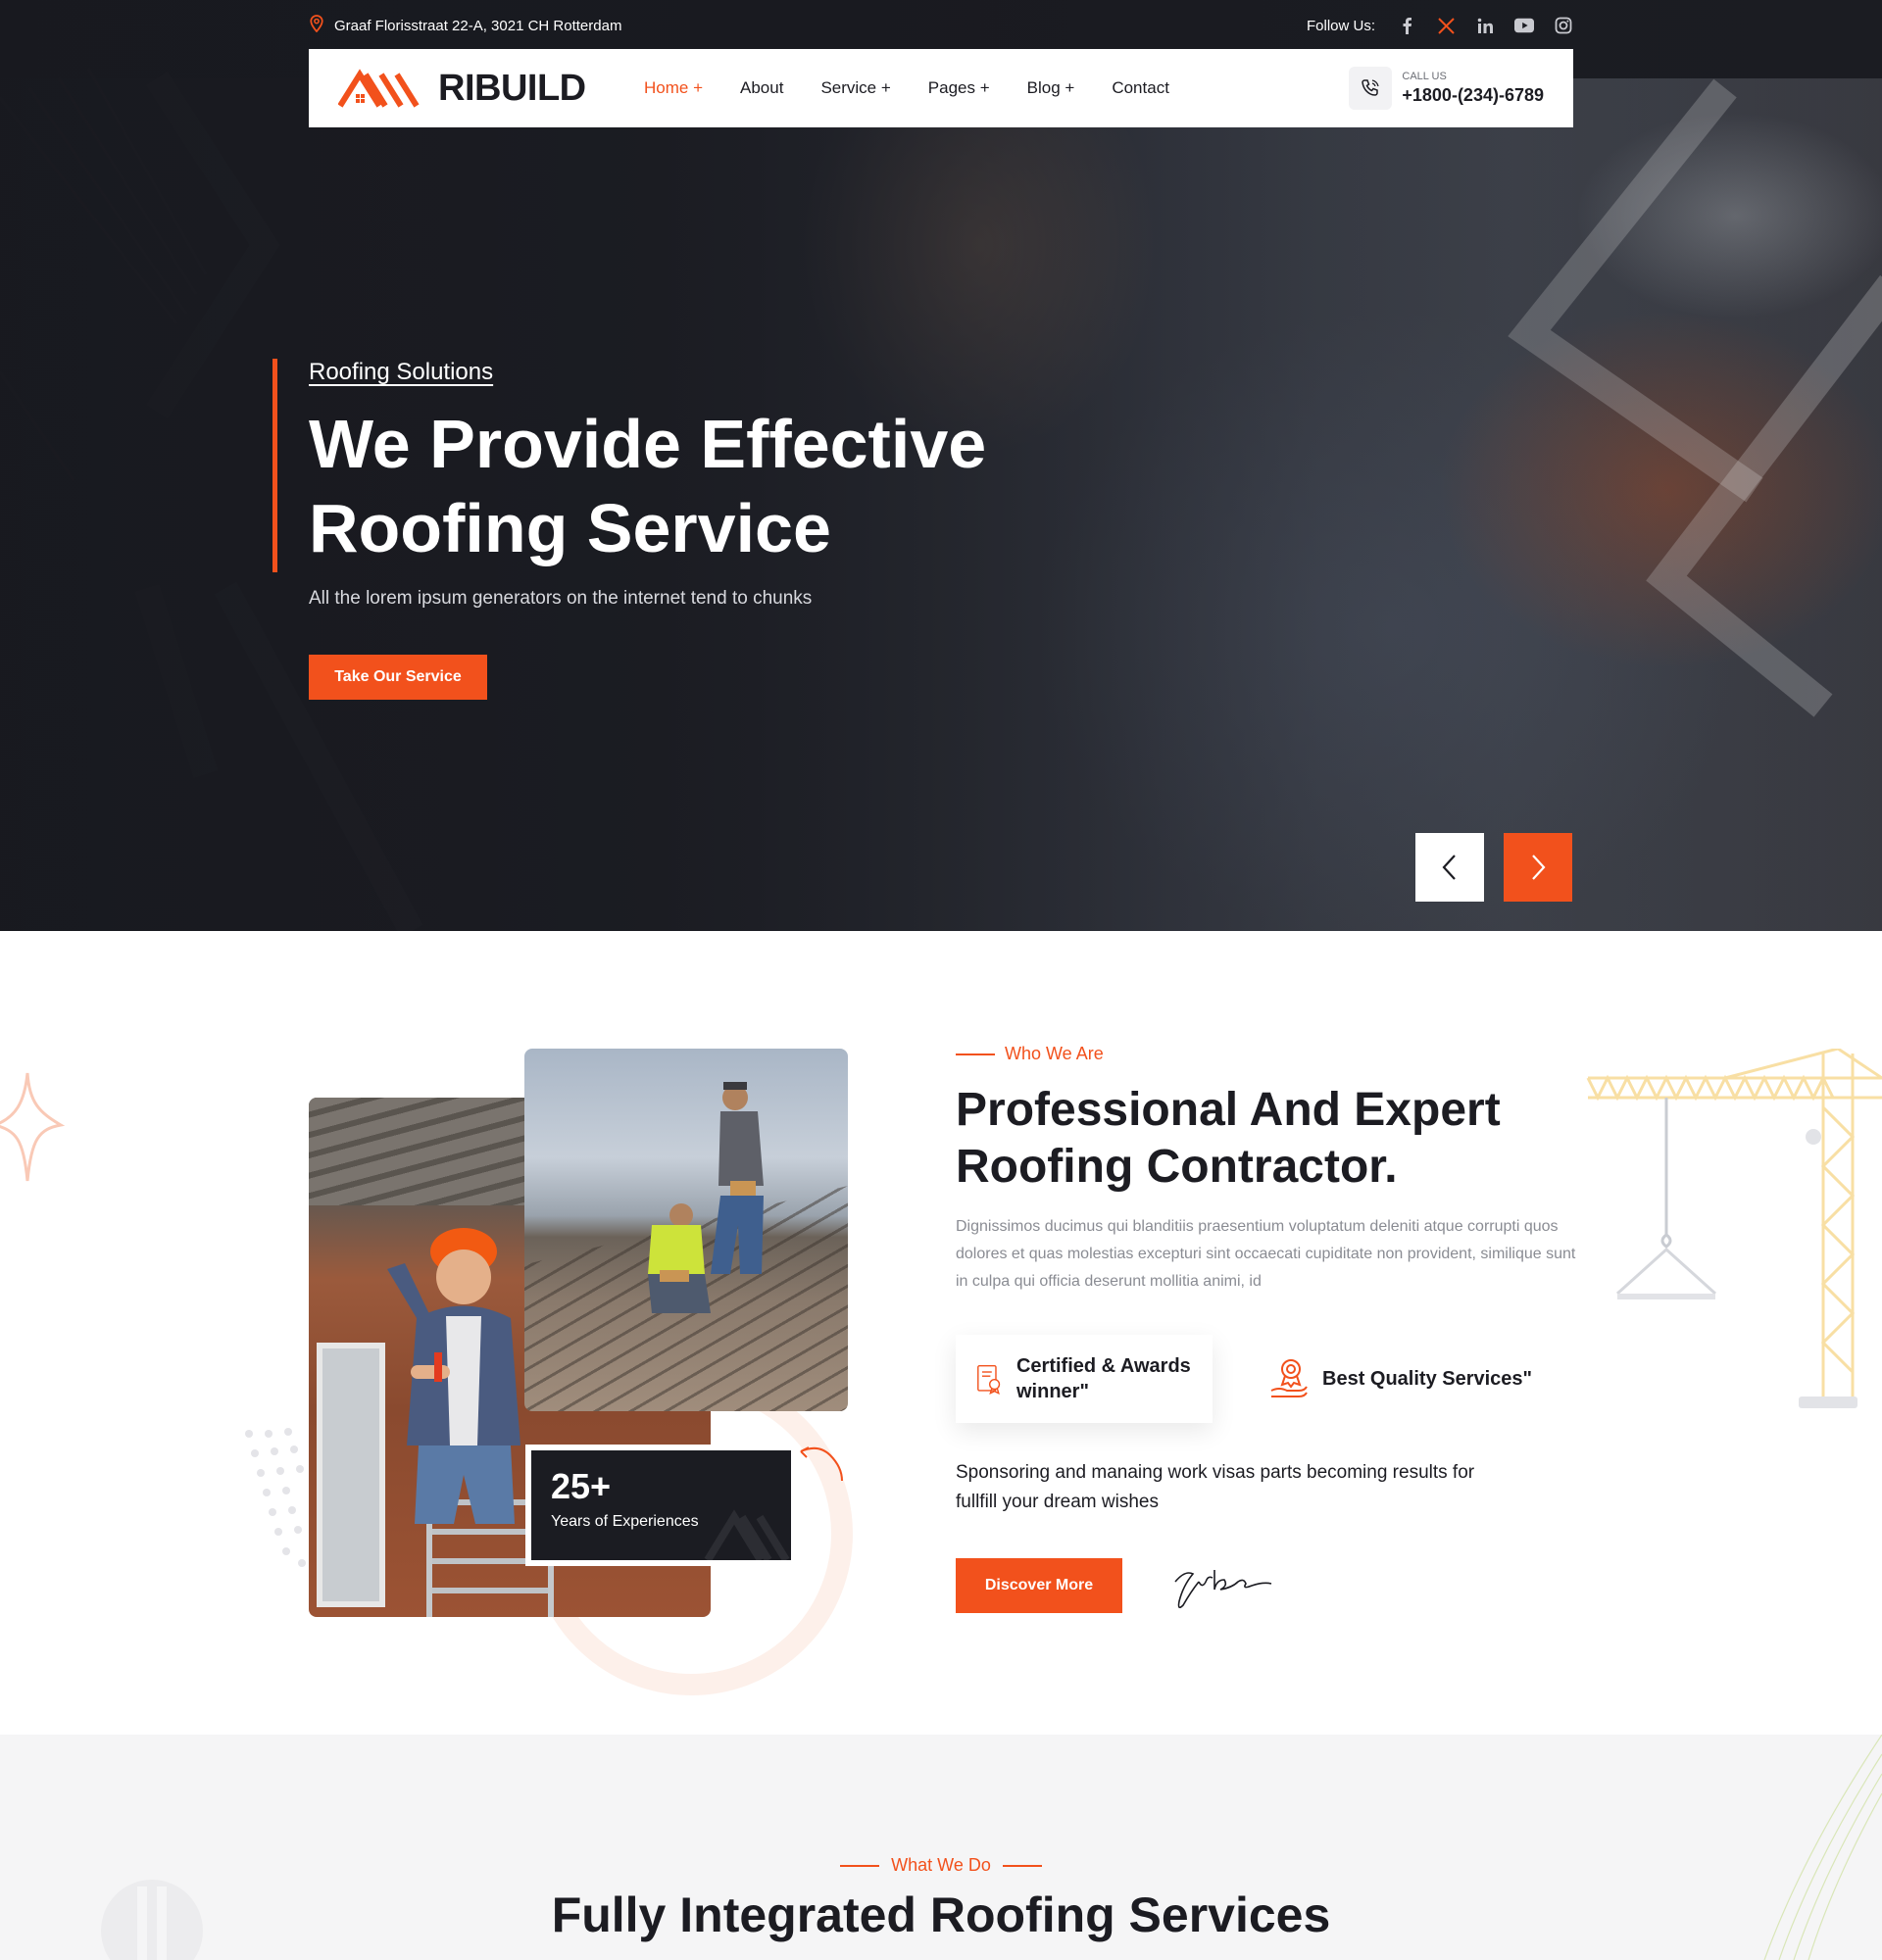  Describe the element at coordinates (761, 88) in the screenshot. I see `nav-item-about: About` at that location.